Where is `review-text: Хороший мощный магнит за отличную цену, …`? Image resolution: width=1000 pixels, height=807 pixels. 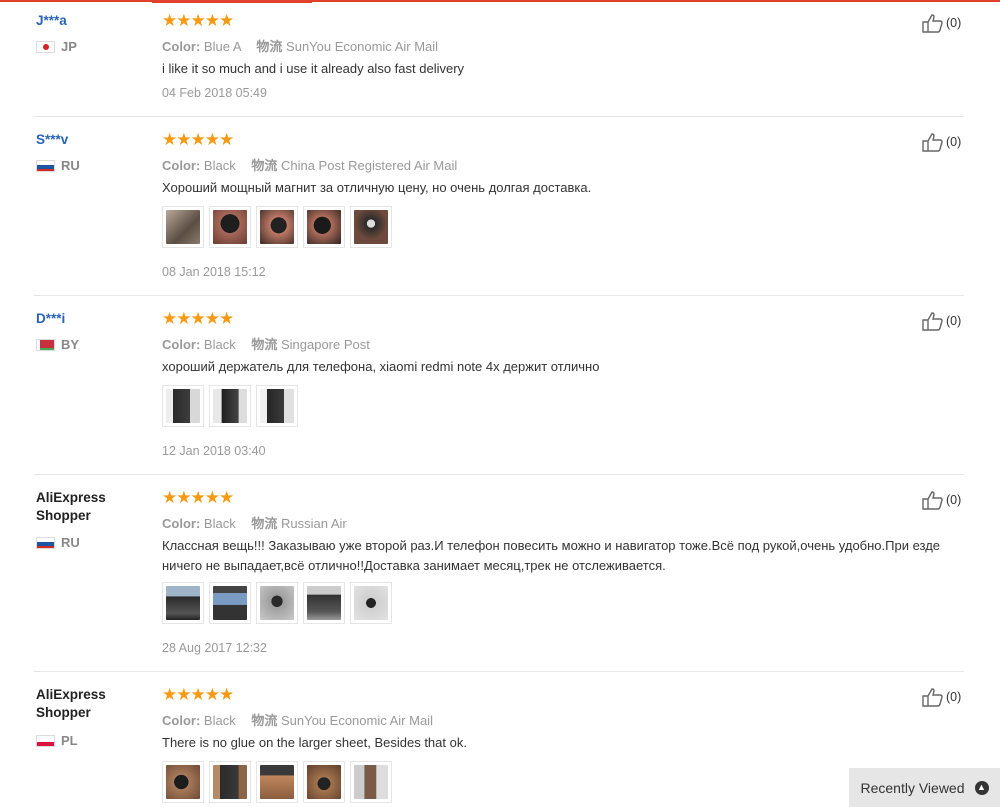 review-text: Хороший мощный магнит за отличную цену, … is located at coordinates (377, 187).